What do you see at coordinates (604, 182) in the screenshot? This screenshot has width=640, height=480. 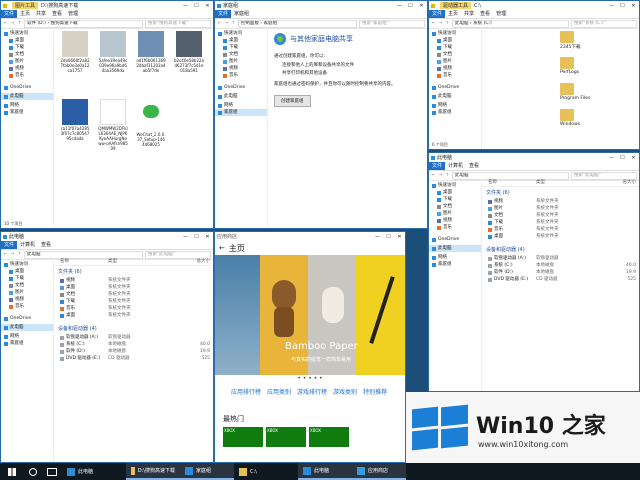 I see `column-size: 总大小` at bounding box center [604, 182].